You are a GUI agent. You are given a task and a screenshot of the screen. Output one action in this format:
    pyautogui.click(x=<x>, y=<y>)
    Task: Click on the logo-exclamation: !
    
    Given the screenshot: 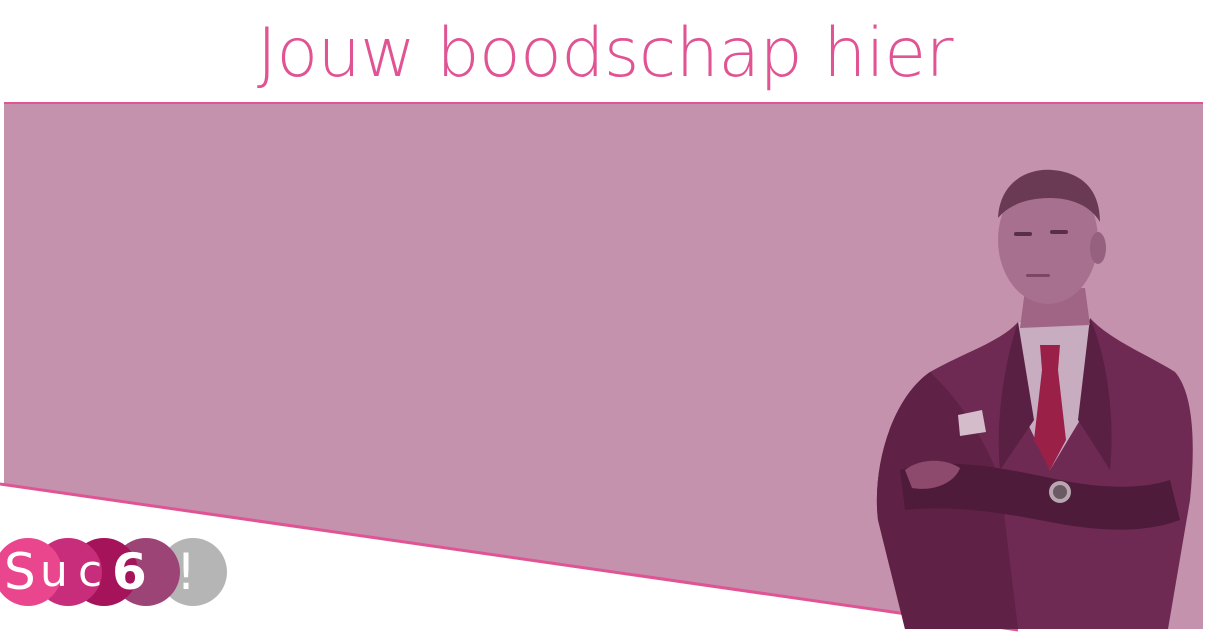 What is the action you would take?
    pyautogui.click(x=186, y=572)
    